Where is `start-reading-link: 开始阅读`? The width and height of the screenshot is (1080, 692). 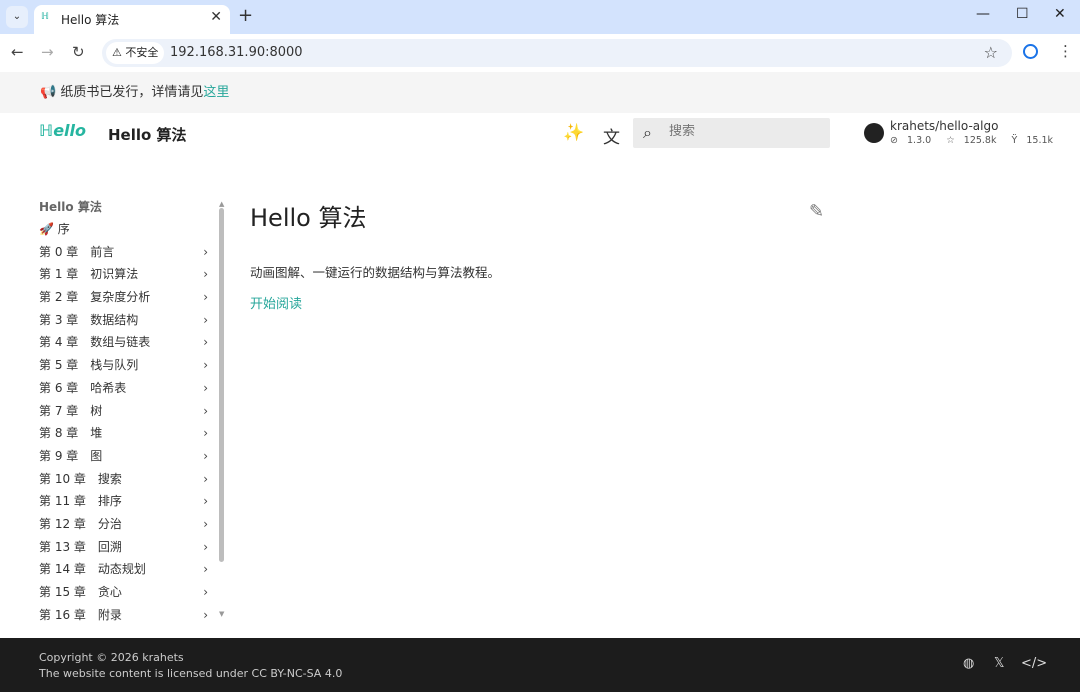
start-reading-link: 开始阅读 is located at coordinates (276, 302).